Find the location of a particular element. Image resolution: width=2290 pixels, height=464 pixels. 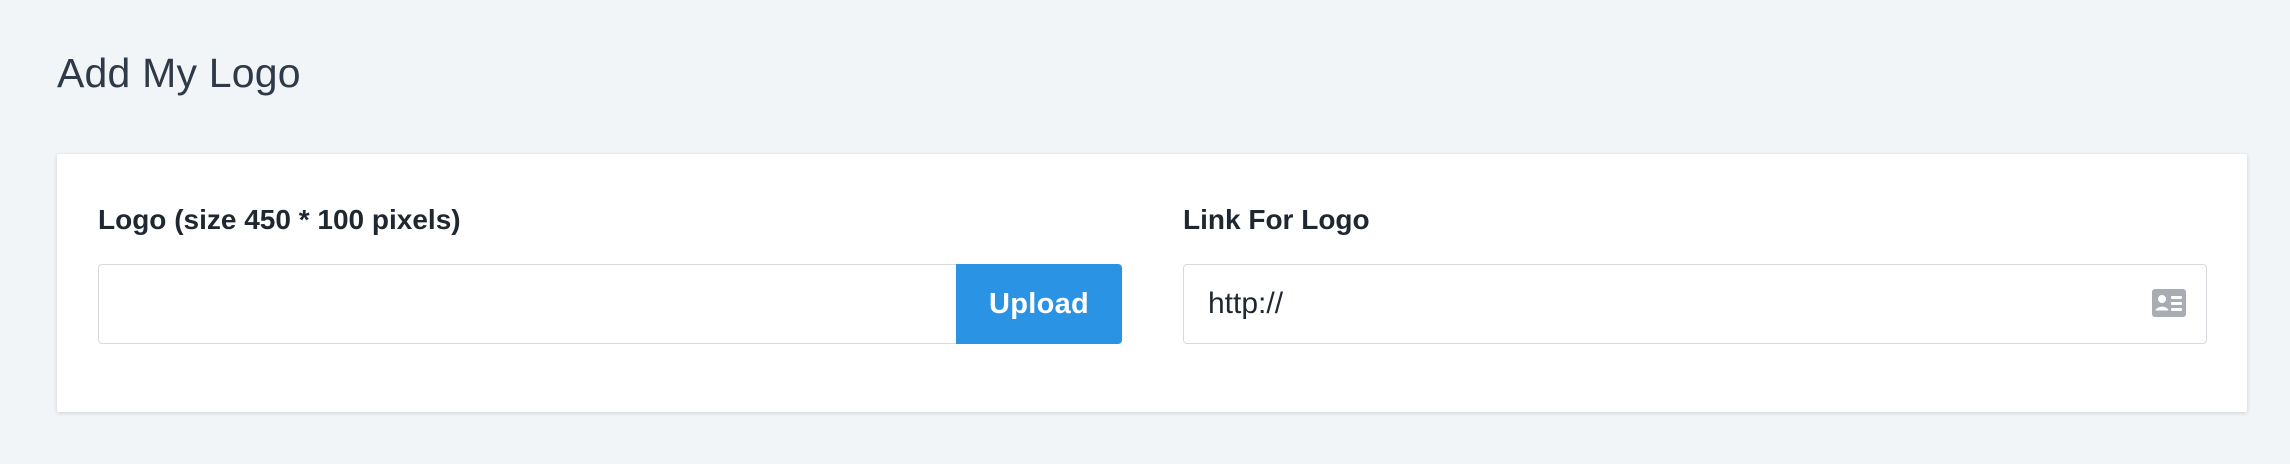

logo-field-label: Logo (size 450 * 100 pixels) is located at coordinates (279, 219).